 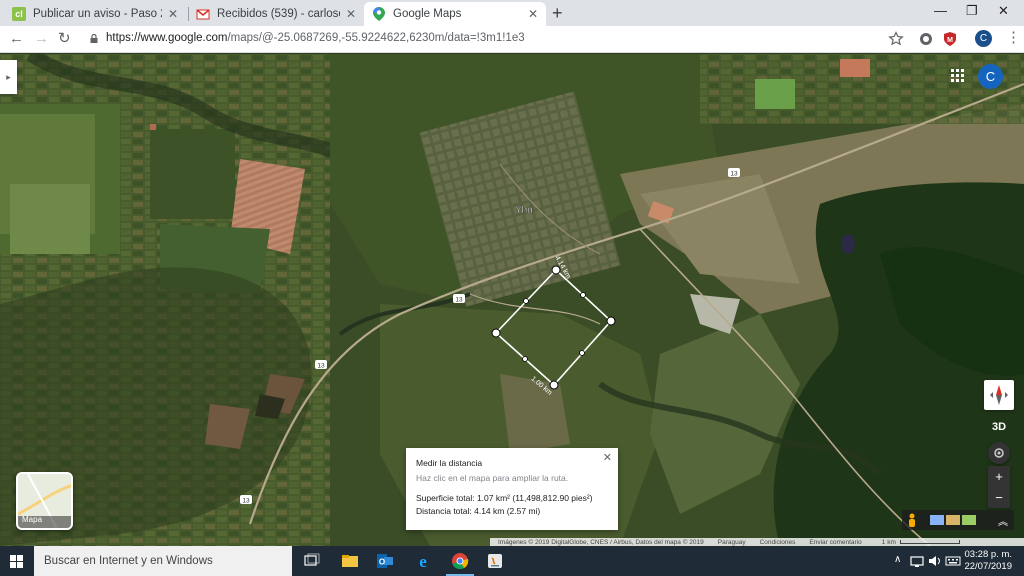 I want to click on tab-title: Publicar un aviso - Paso 2 - Clasi, so click(x=97, y=14).